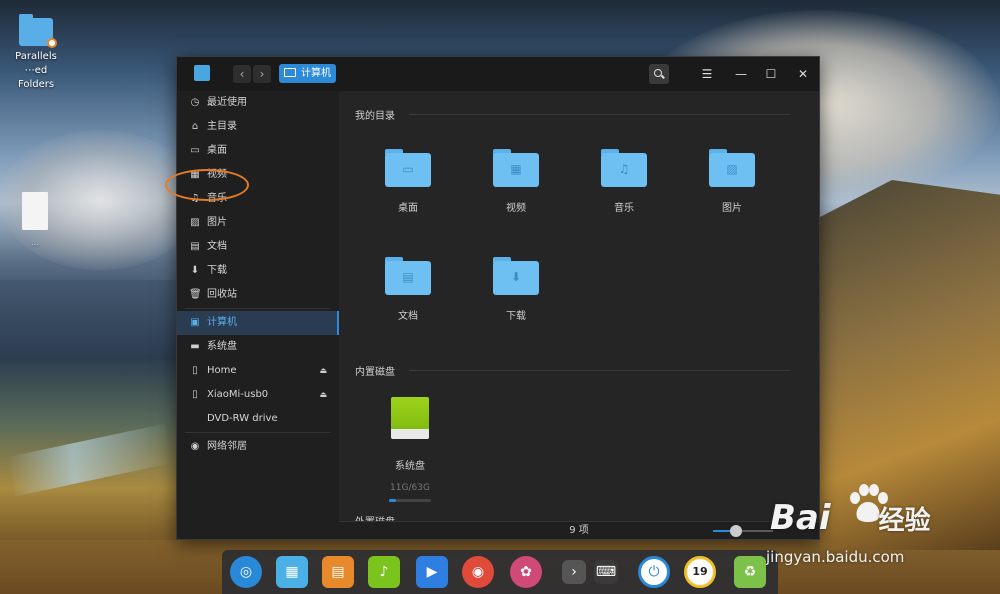 The height and width of the screenshot is (594, 1000). I want to click on folder-label: 文档, so click(408, 316).